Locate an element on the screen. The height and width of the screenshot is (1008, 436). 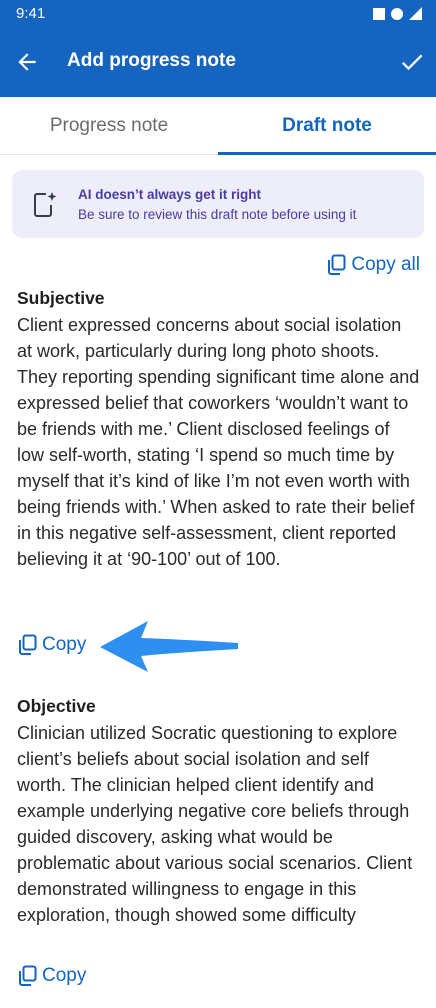
app-bar: Add progress note is located at coordinates (218, 62).